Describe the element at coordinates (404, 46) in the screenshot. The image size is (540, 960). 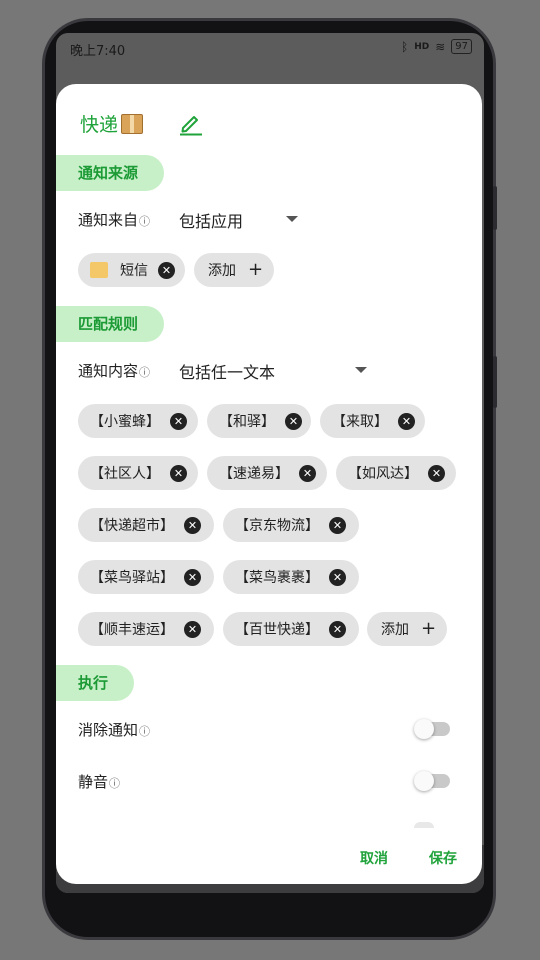
I see `bluetooth-icon: ᛒ` at that location.